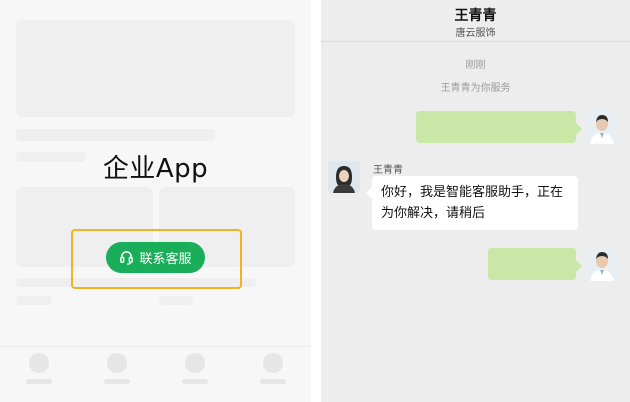 This screenshot has width=630, height=402. I want to click on agent-name: 王青青, so click(388, 170).